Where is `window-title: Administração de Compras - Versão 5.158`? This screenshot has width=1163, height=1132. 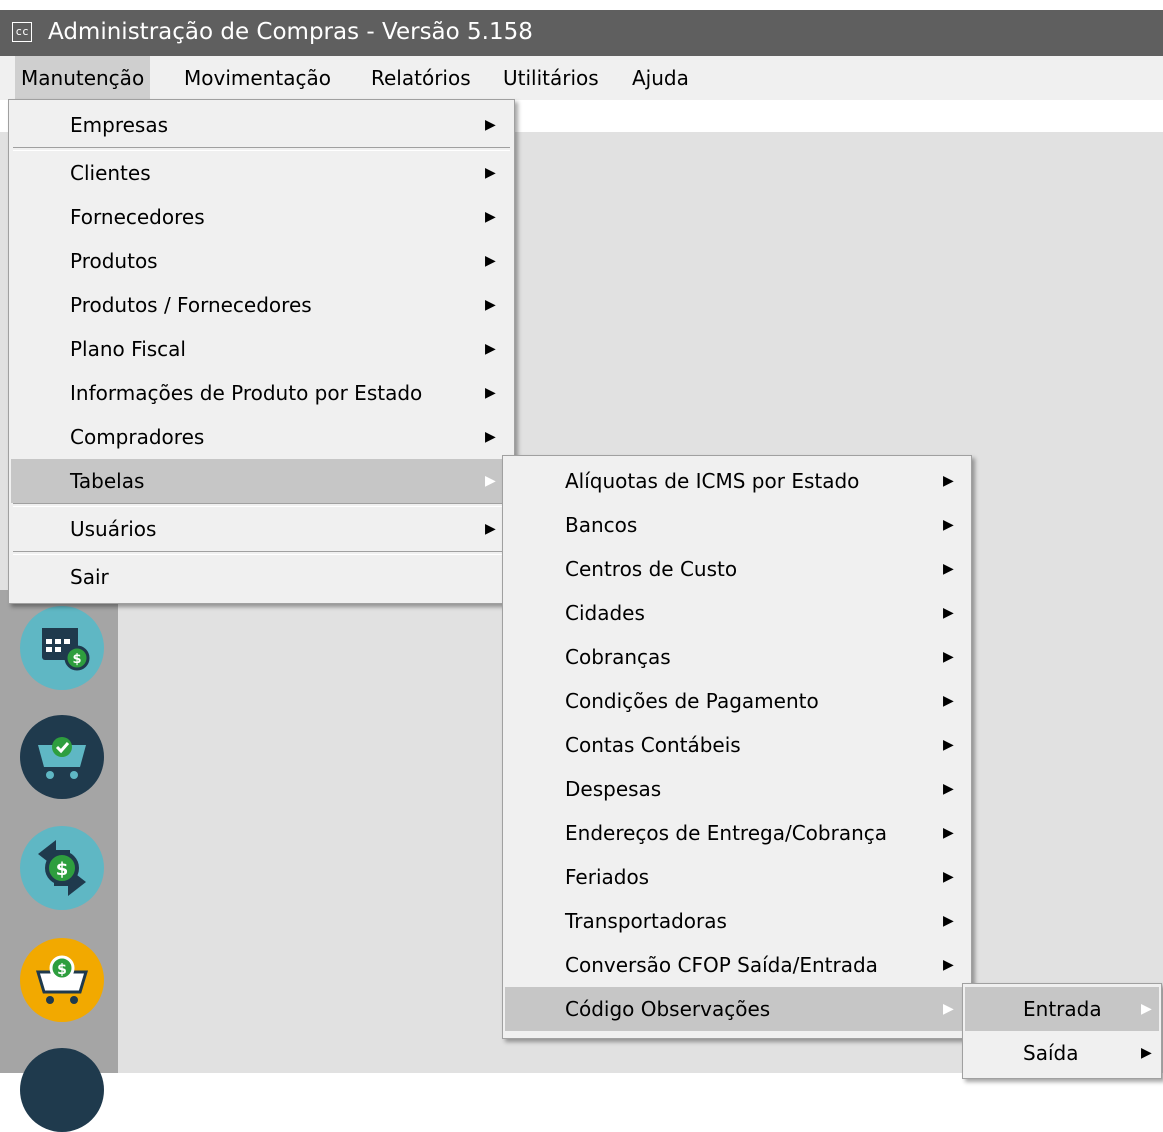 window-title: Administração de Compras - Versão 5.158 is located at coordinates (290, 32).